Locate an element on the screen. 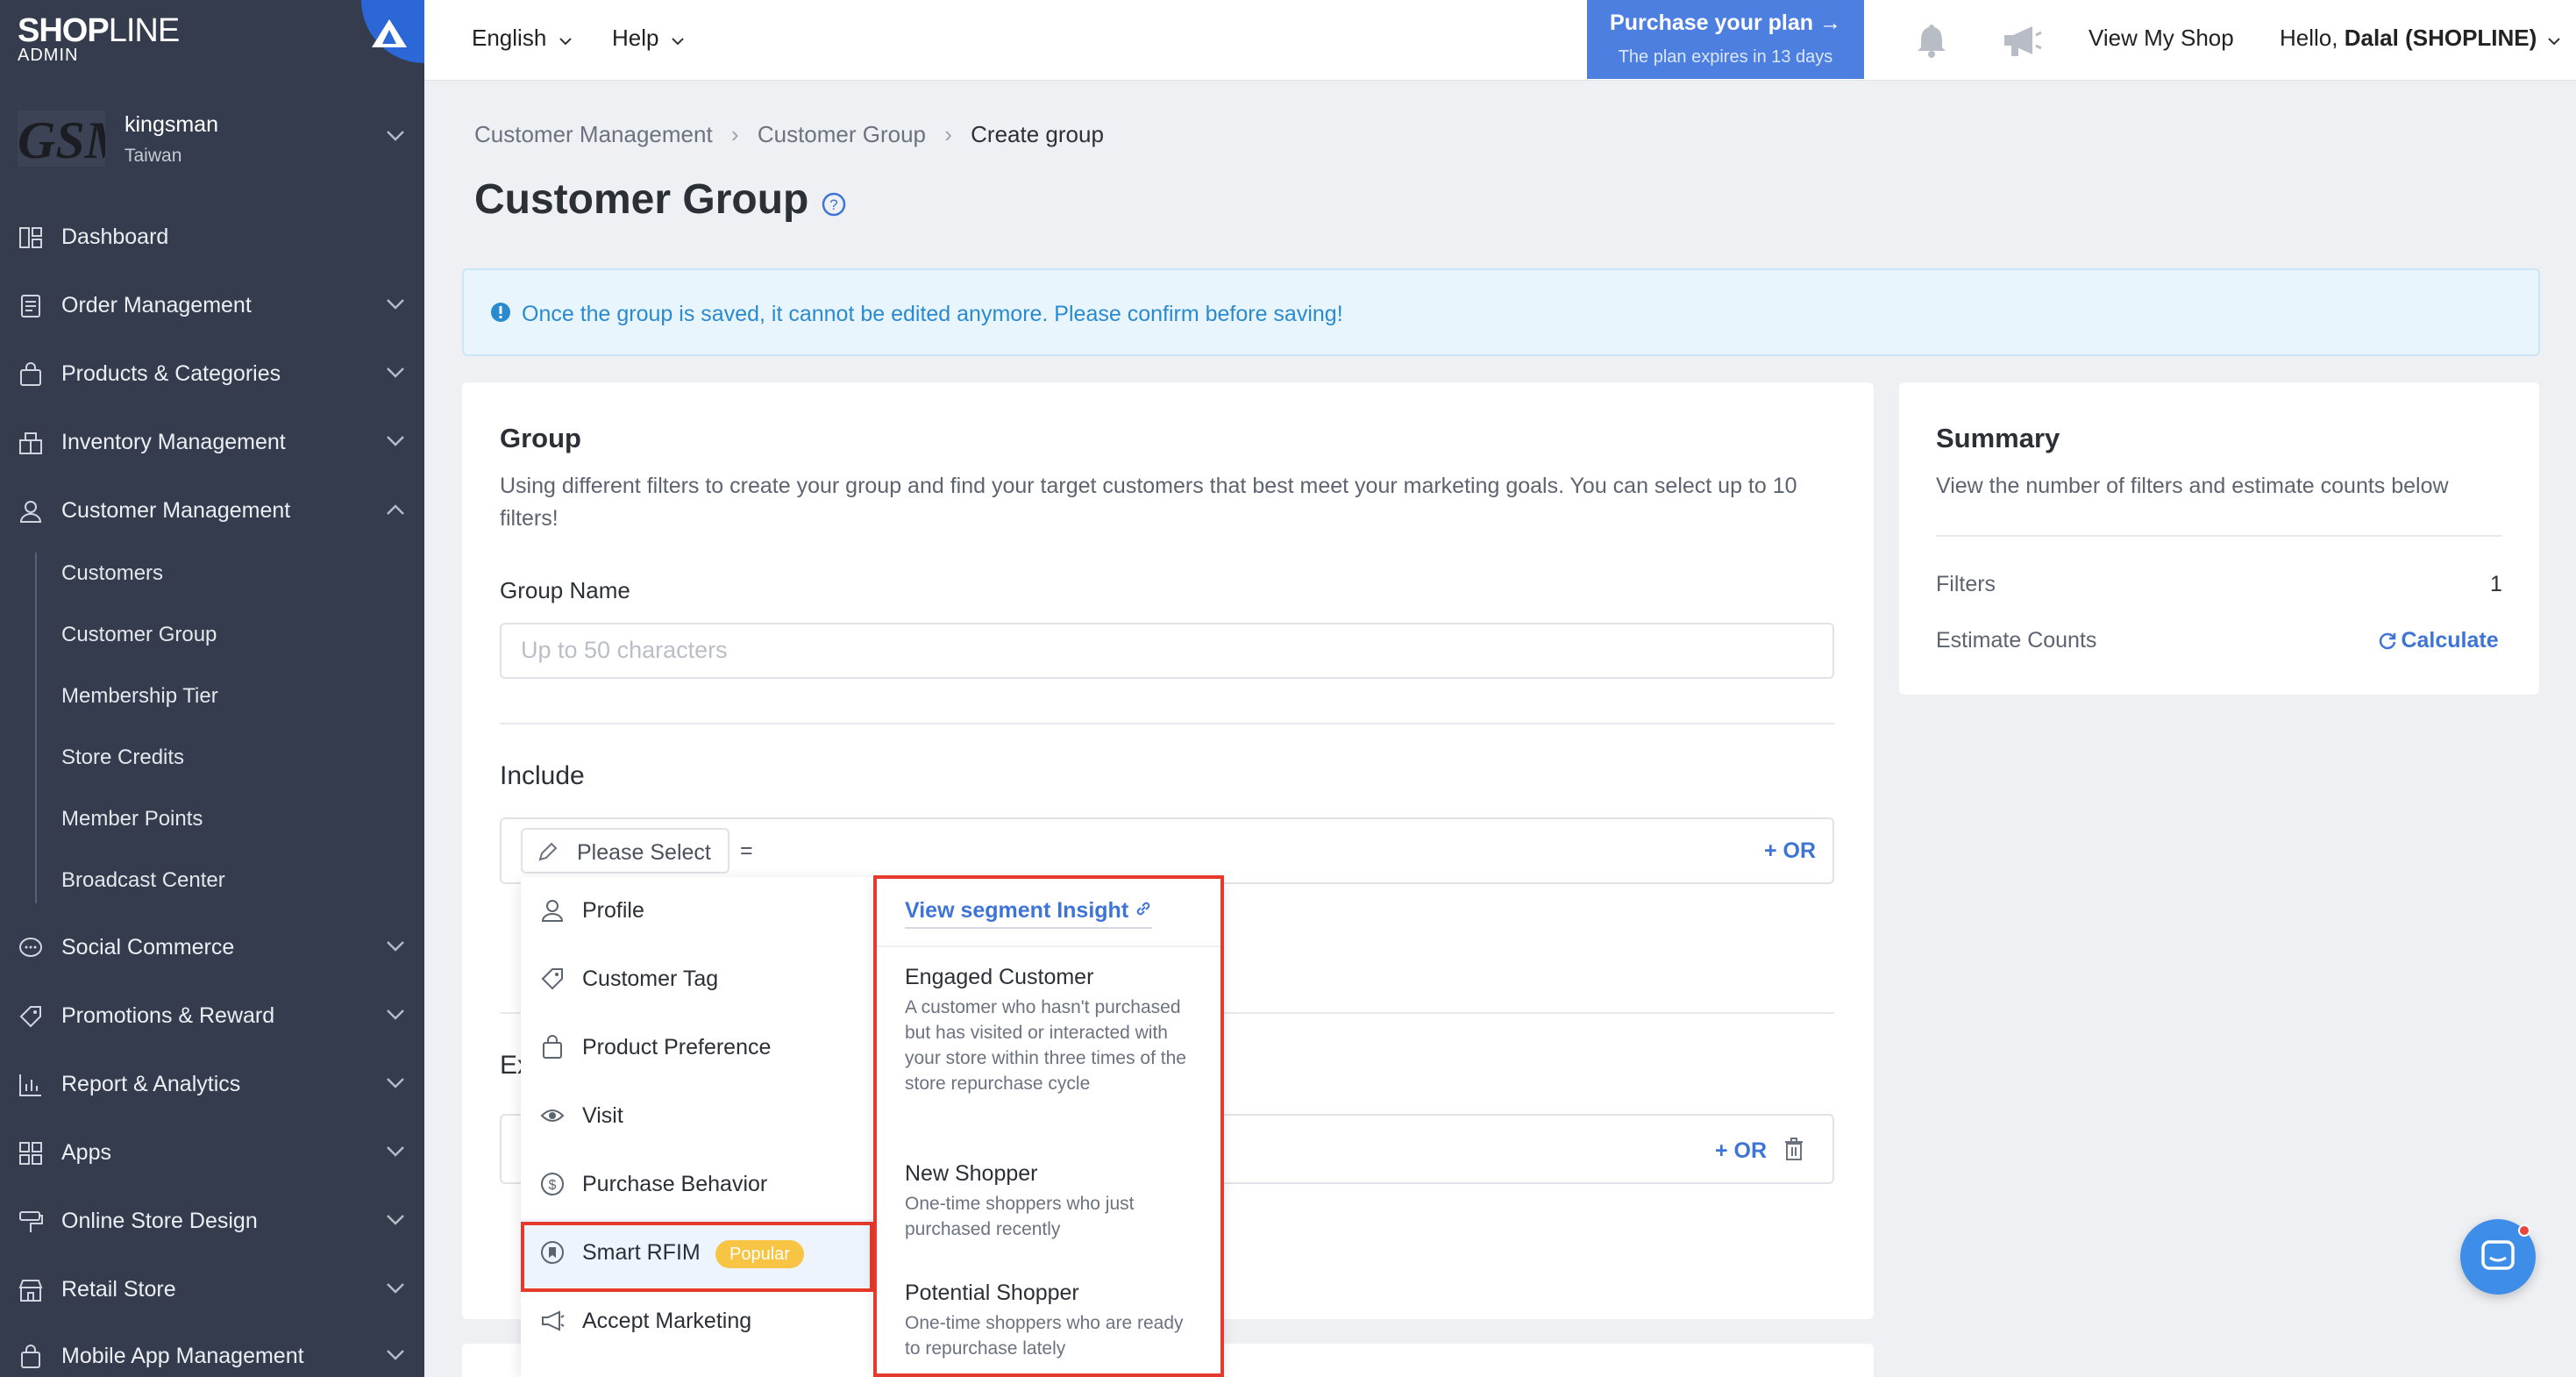 The width and height of the screenshot is (2576, 1377). dashboard-icon is located at coordinates (30, 238).